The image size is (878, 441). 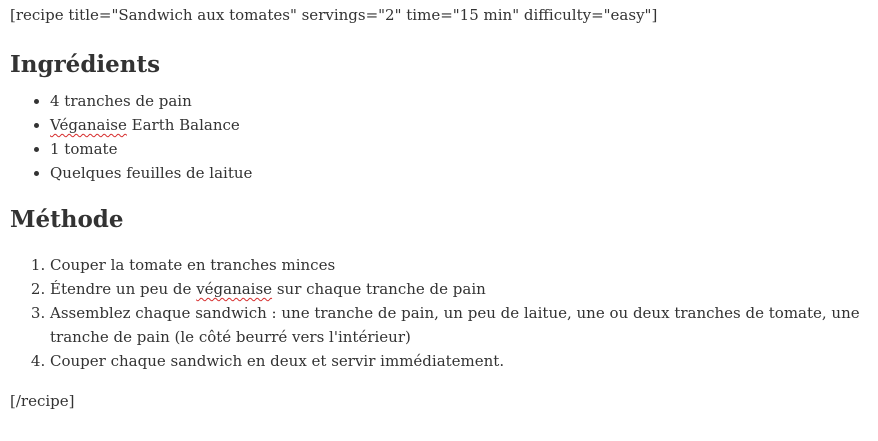 I want to click on ingredient-item: 4 tranches de pain, so click(x=459, y=101).